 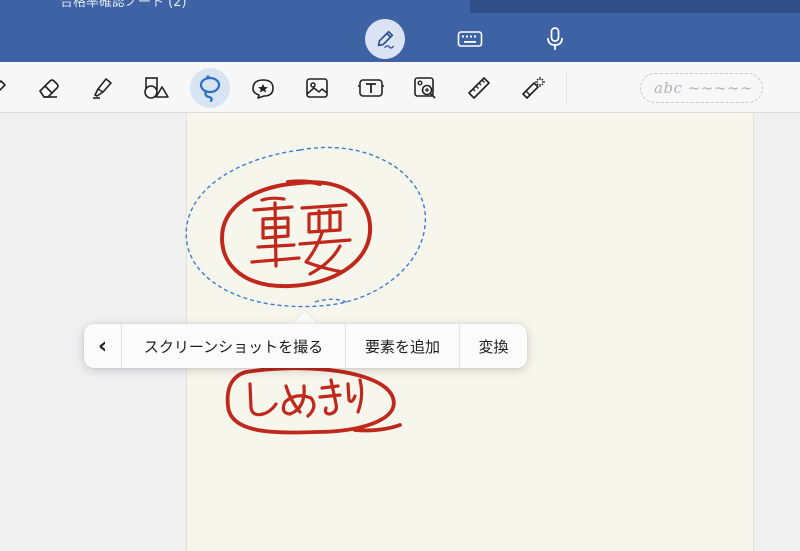 I want to click on handwriting-input-field: abc ~~~~~, so click(x=701, y=88).